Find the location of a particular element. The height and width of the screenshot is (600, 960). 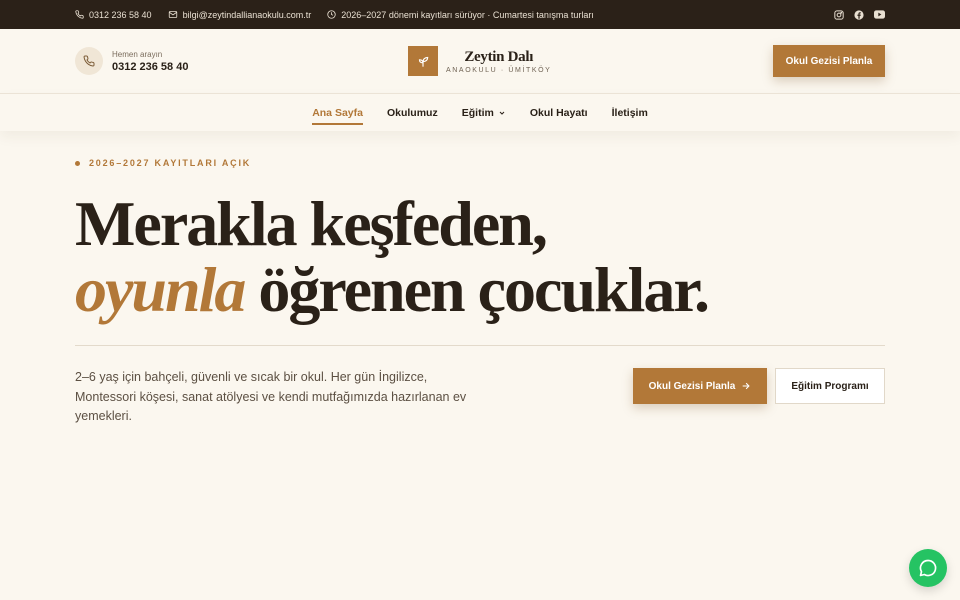

chat-bubble-icon is located at coordinates (928, 568).